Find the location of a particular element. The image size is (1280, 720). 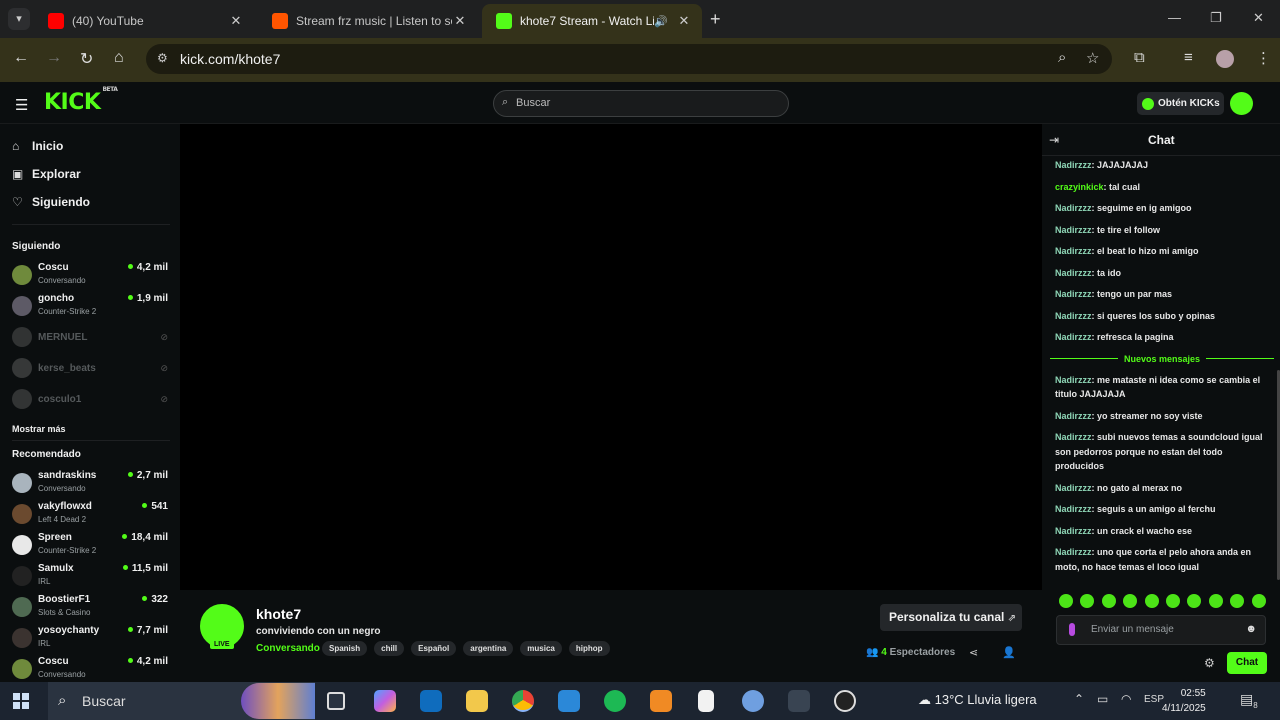

follow-user-icon: 👤 is located at coordinates (1009, 652).